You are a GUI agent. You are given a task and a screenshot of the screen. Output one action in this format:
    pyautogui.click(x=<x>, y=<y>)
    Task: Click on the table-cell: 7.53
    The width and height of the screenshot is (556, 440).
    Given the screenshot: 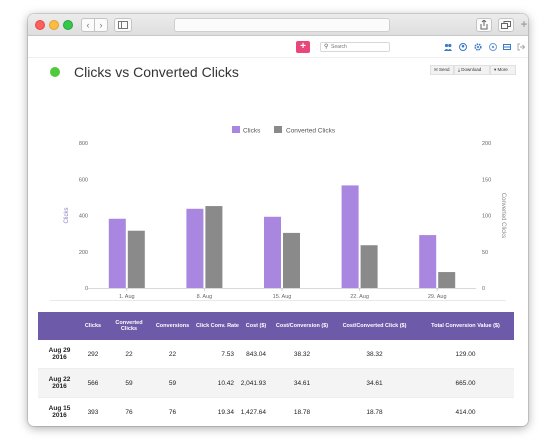 What is the action you would take?
    pyautogui.click(x=227, y=354)
    